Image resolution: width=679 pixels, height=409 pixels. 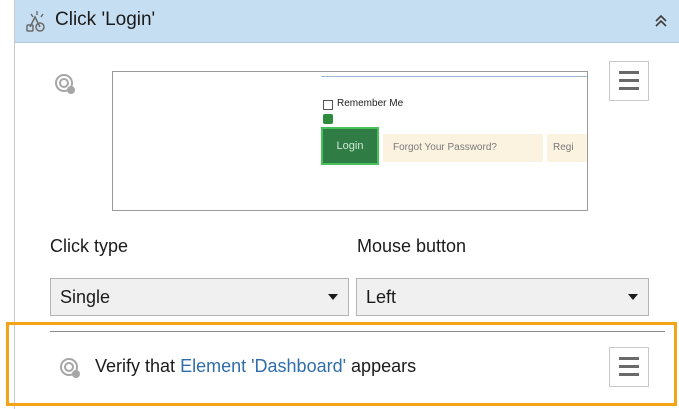 What do you see at coordinates (661, 21) in the screenshot?
I see `double-chevron-up-icon` at bounding box center [661, 21].